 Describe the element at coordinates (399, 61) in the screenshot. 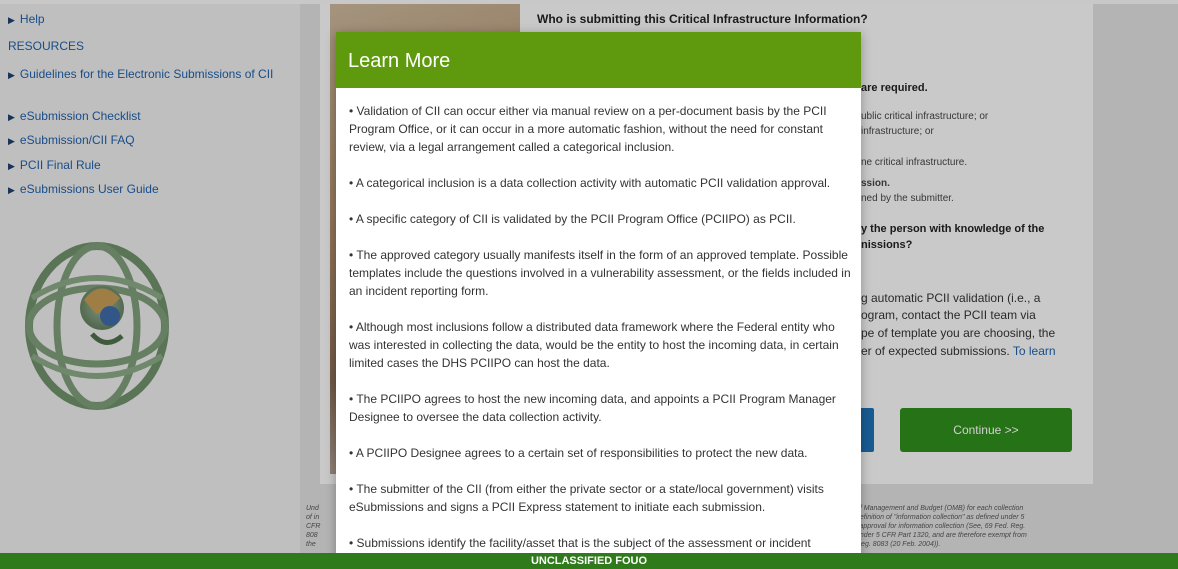

I see `modal-title: Learn More` at that location.